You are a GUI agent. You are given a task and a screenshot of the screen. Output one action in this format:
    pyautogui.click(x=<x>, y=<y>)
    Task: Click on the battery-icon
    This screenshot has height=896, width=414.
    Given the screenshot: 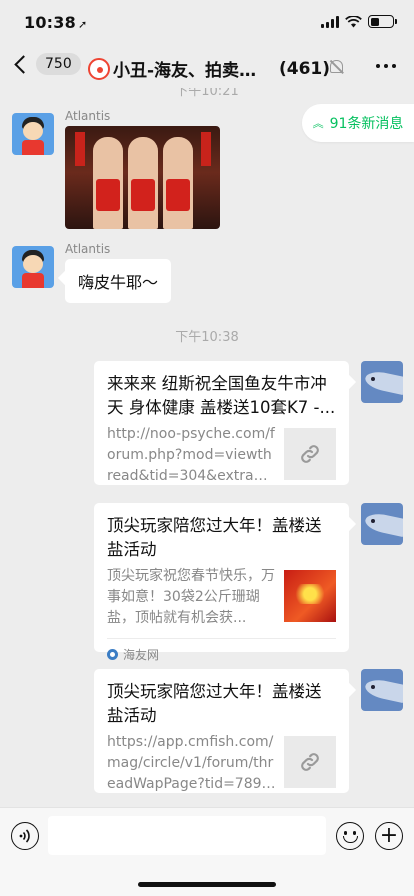 What is the action you would take?
    pyautogui.click(x=382, y=21)
    